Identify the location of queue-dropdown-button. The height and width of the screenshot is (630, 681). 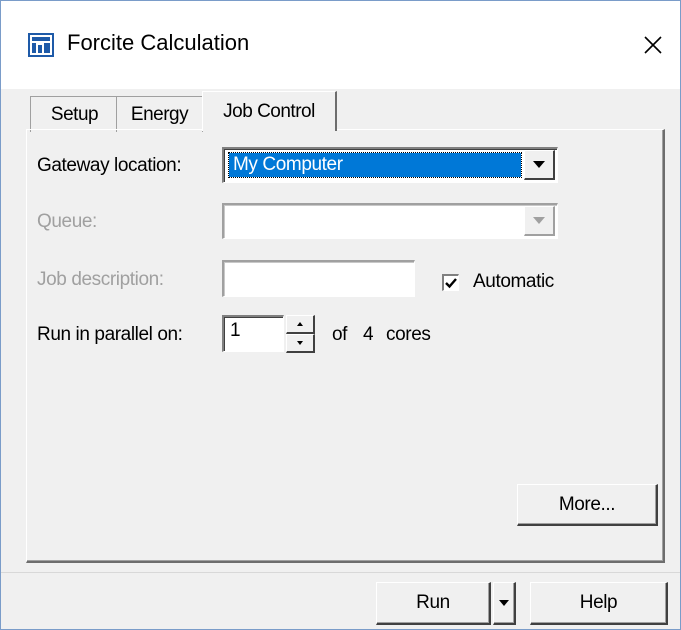
(539, 221).